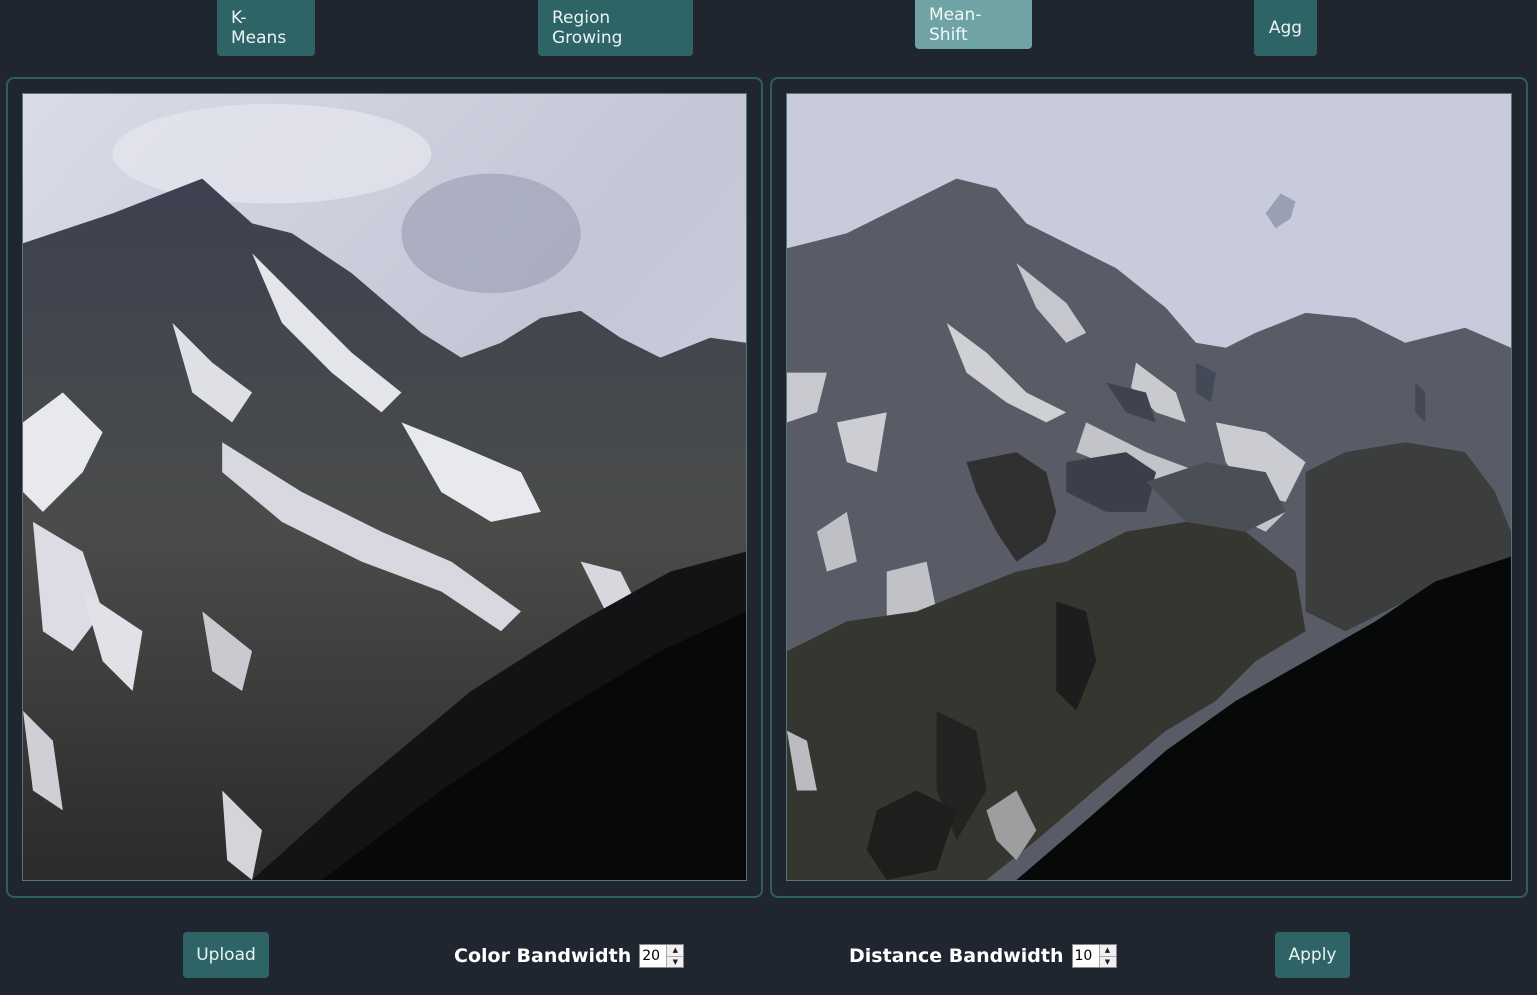 The height and width of the screenshot is (995, 1537). I want to click on apply-button: Apply, so click(1312, 955).